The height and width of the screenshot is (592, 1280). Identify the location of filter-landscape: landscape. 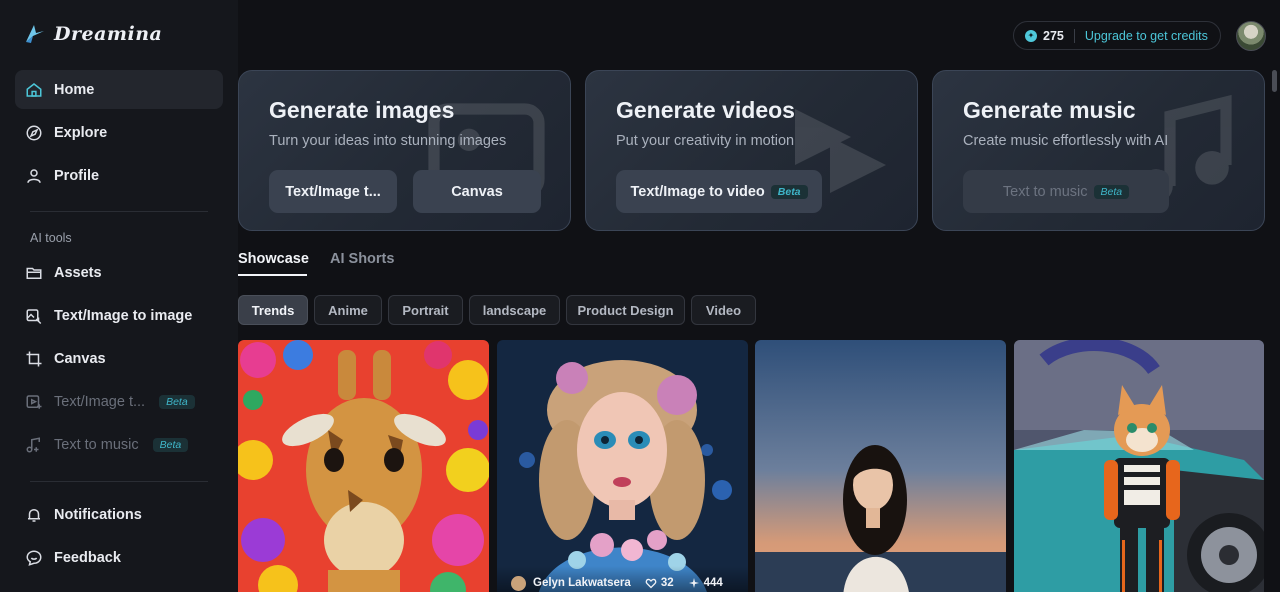
(514, 310).